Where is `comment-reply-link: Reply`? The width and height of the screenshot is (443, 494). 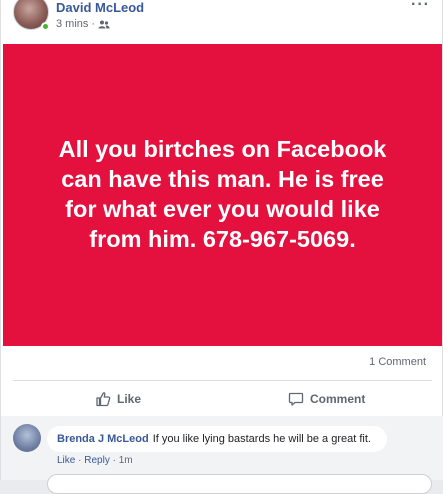
comment-reply-link: Reply is located at coordinates (97, 460).